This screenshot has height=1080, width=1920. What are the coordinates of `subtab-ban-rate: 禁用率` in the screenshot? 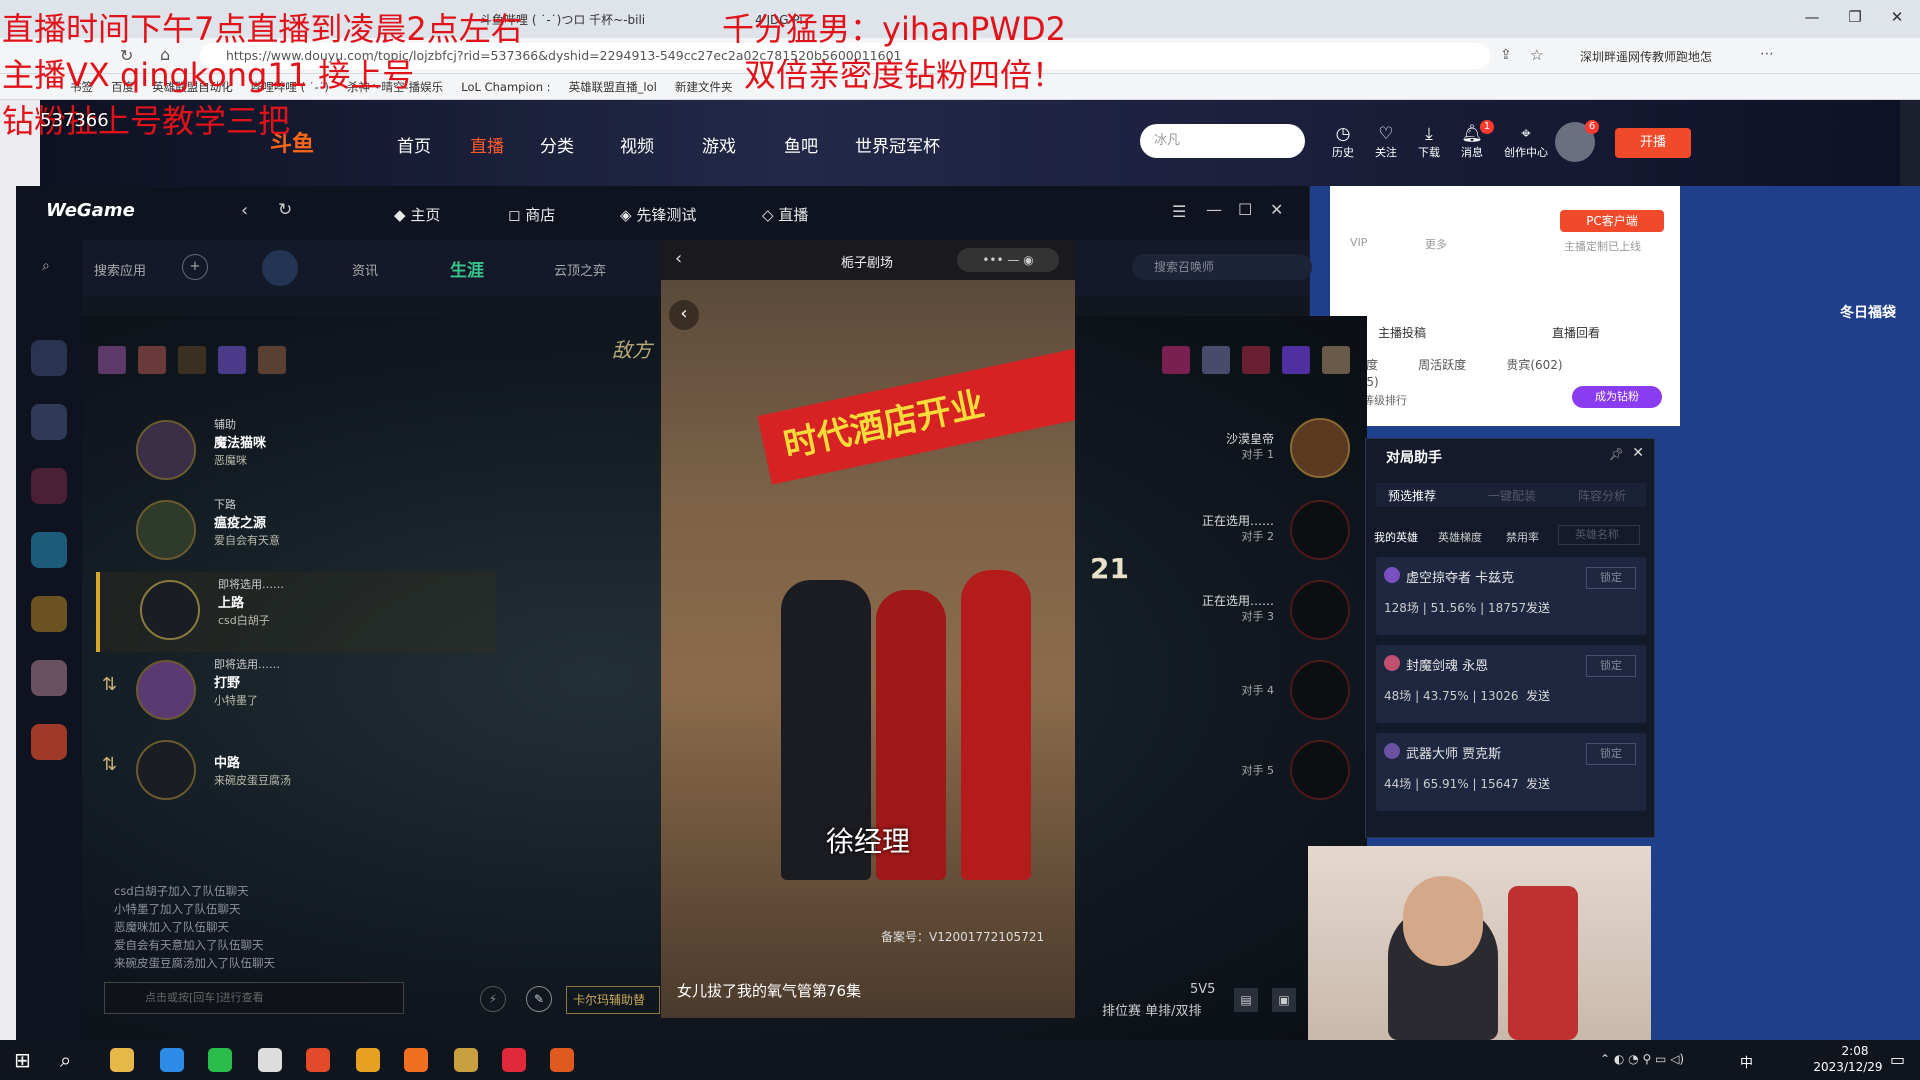 It's located at (1522, 537).